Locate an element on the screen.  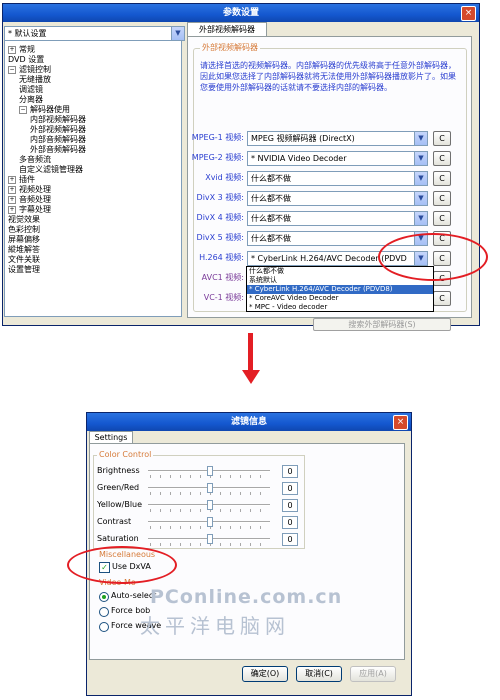
tab-external-video-decoder: 外部视频解码器 is located at coordinates (227, 29).